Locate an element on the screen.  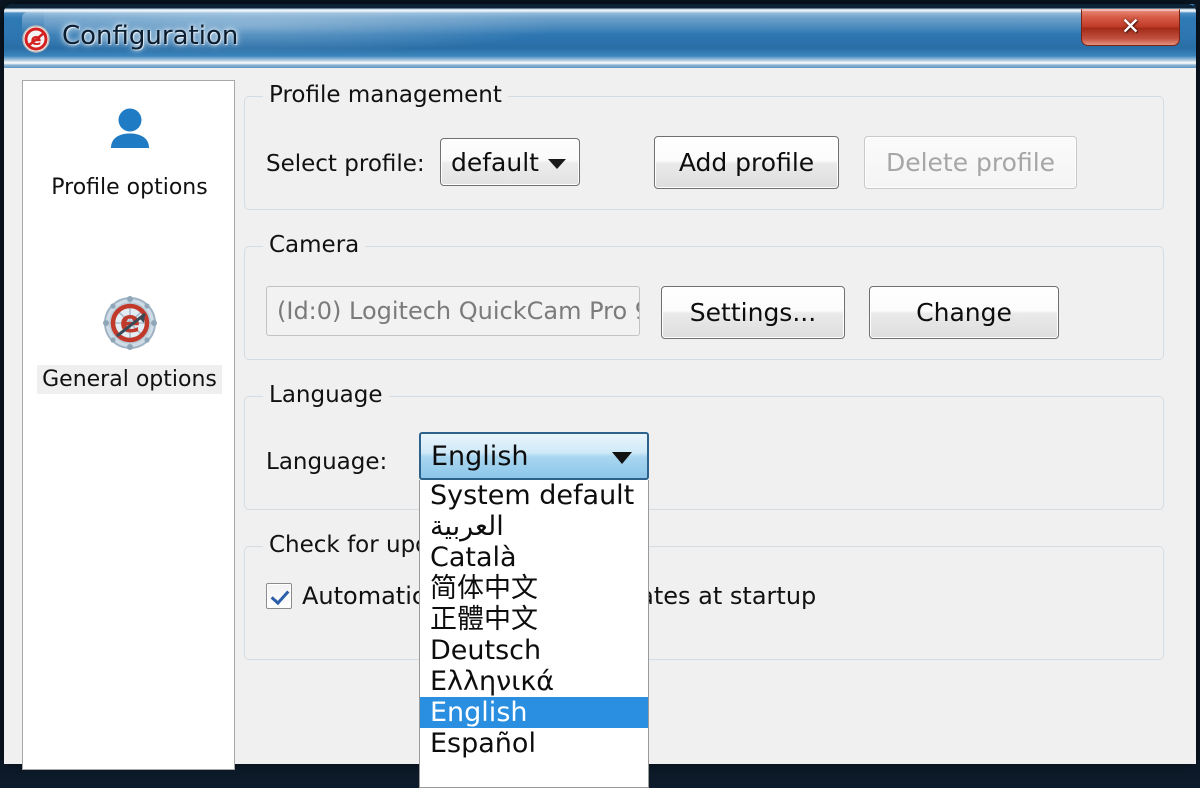
language-option-2: Català is located at coordinates (534, 557).